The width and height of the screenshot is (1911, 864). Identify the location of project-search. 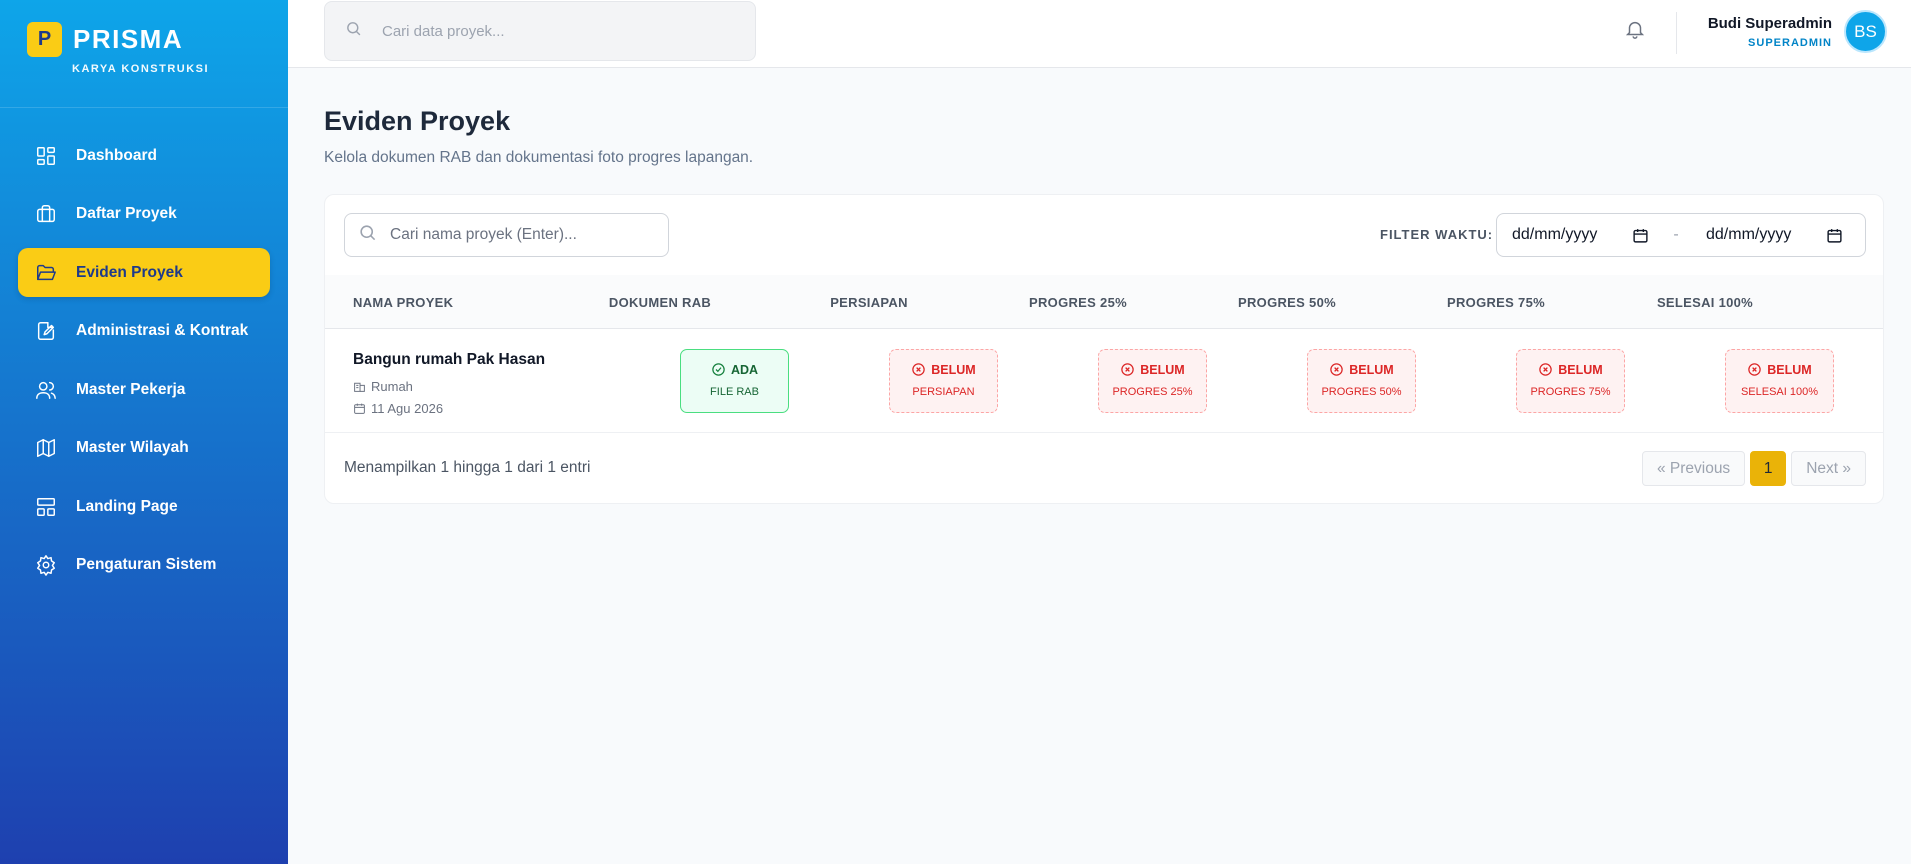
(506, 235).